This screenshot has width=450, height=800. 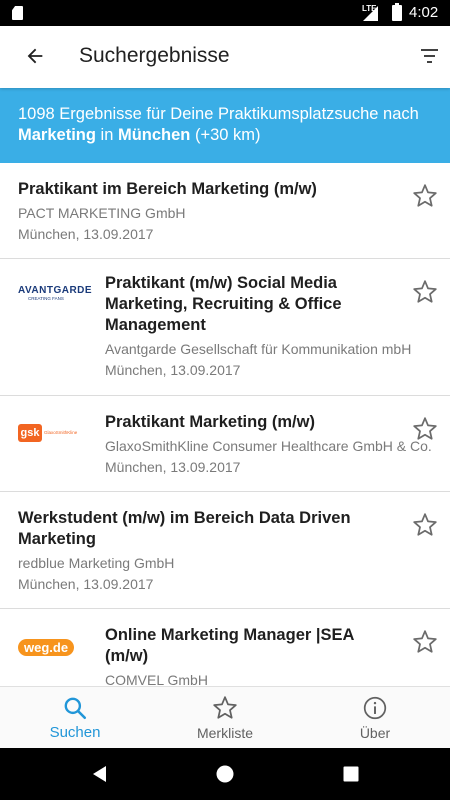 I want to click on company-name: COMVEL GmbH, so click(x=156, y=679).